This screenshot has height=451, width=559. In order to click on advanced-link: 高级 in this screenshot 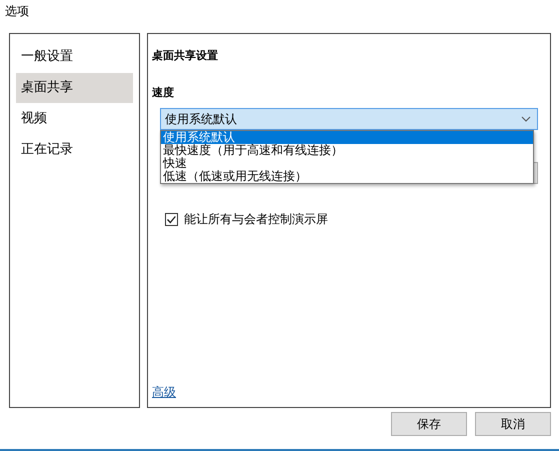, I will do `click(164, 392)`.